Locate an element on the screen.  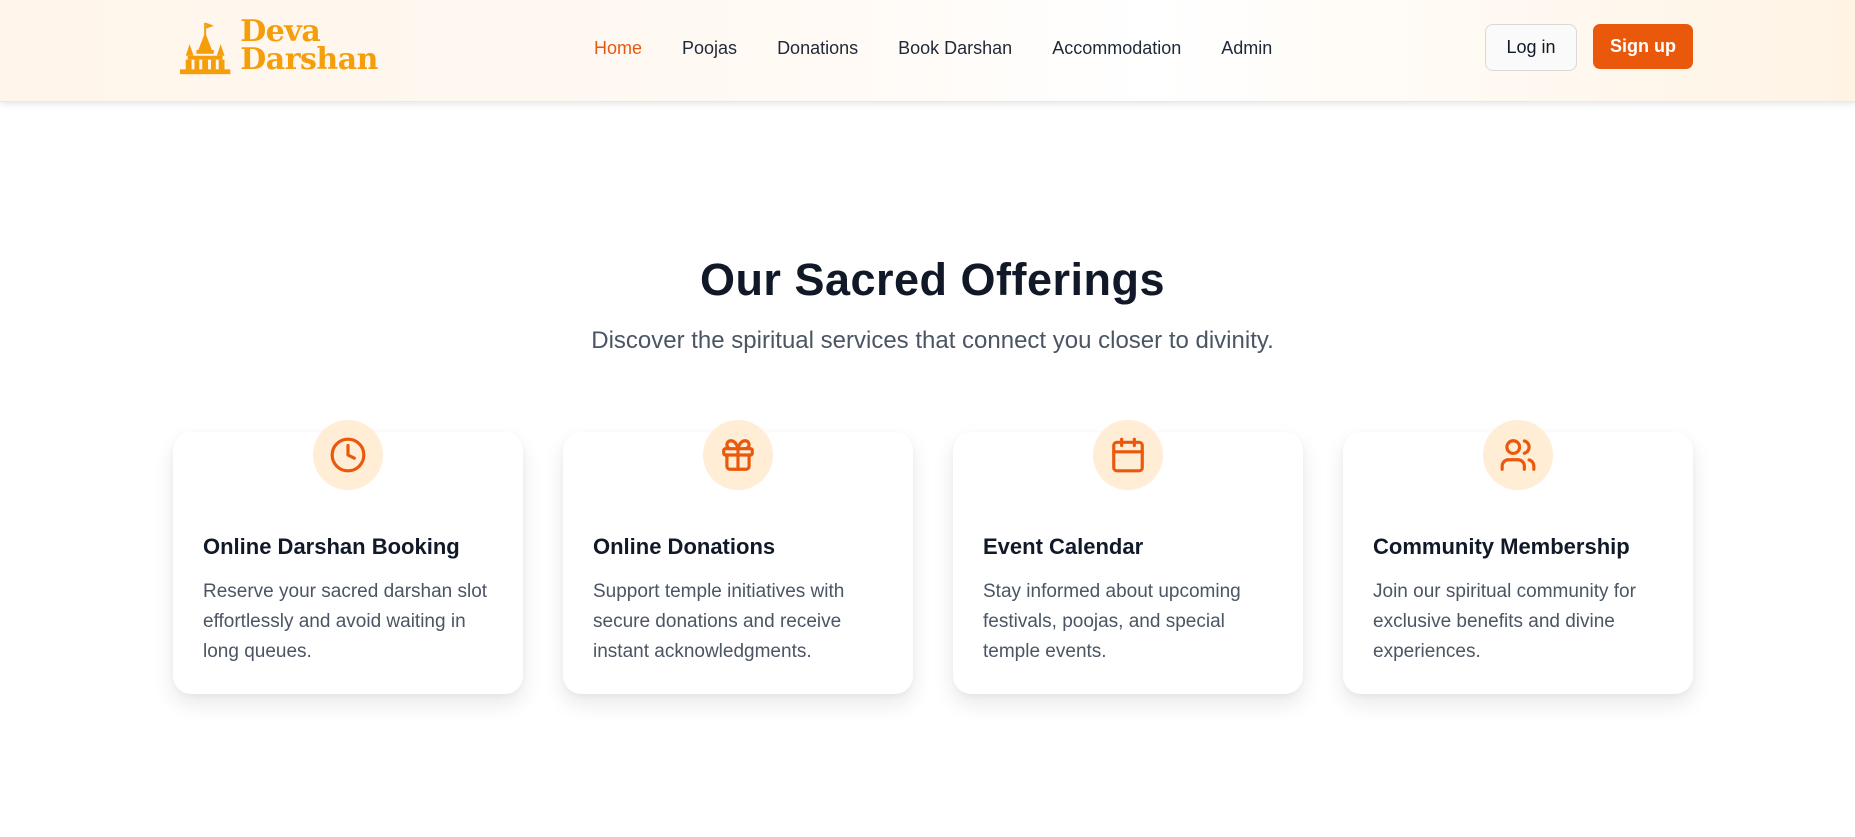
brand-logo: Deva Darshan is located at coordinates (278, 46).